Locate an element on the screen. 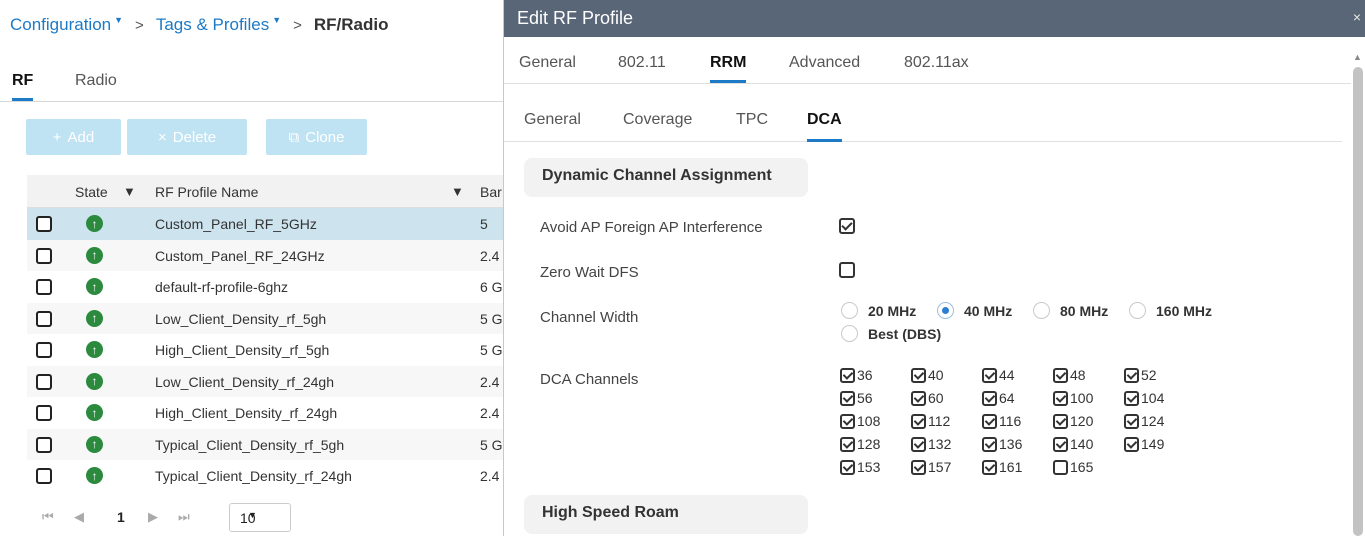 This screenshot has height=536, width=1365. subtab-tpc: TPC is located at coordinates (752, 126).